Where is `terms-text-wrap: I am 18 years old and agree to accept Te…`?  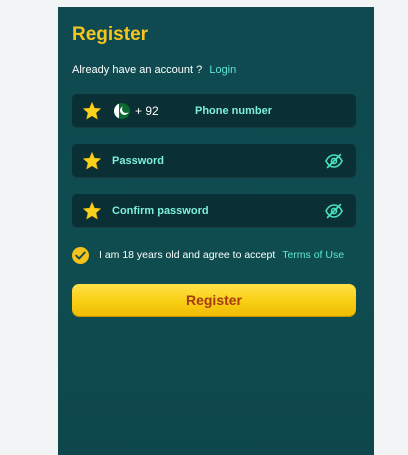 terms-text-wrap: I am 18 years old and agree to accept Te… is located at coordinates (221, 255).